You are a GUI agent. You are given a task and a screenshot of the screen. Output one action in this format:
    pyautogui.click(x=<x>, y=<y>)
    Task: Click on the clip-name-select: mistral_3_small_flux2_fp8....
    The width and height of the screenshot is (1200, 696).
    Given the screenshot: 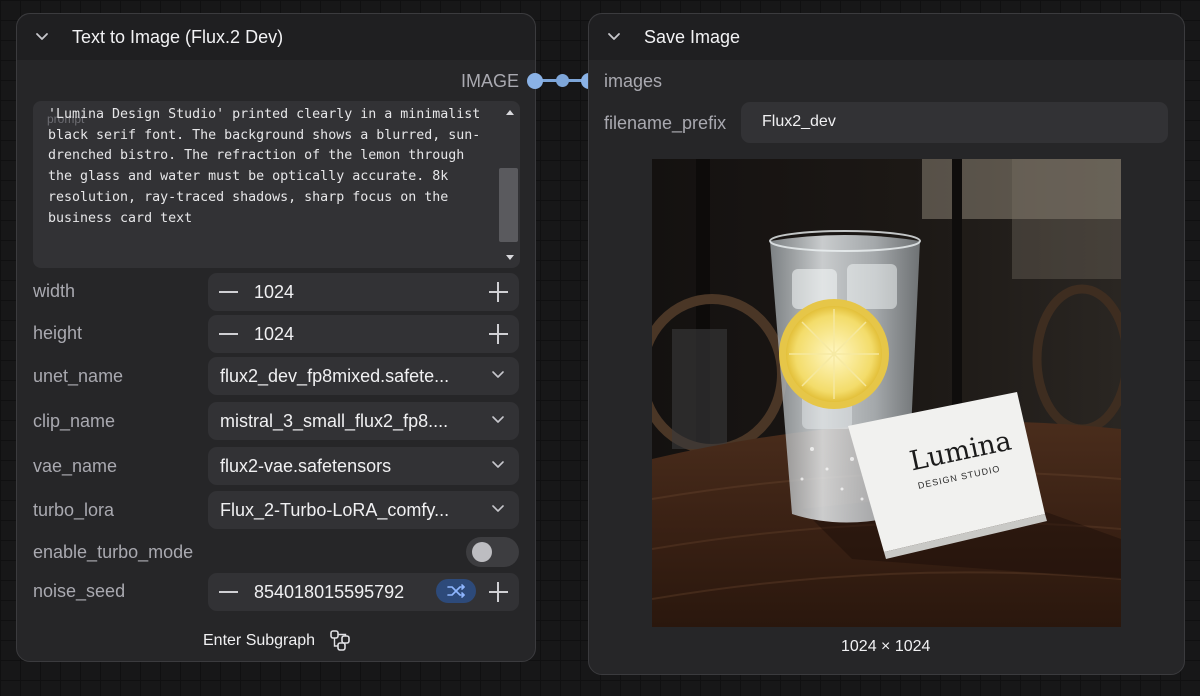 What is the action you would take?
    pyautogui.click(x=363, y=421)
    